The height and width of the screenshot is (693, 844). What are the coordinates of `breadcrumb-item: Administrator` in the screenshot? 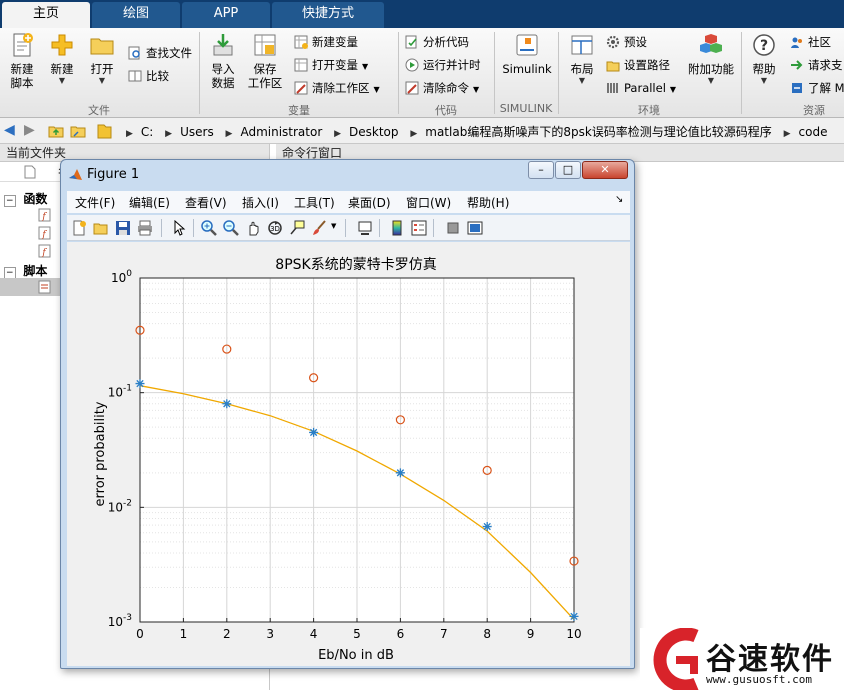 It's located at (281, 132).